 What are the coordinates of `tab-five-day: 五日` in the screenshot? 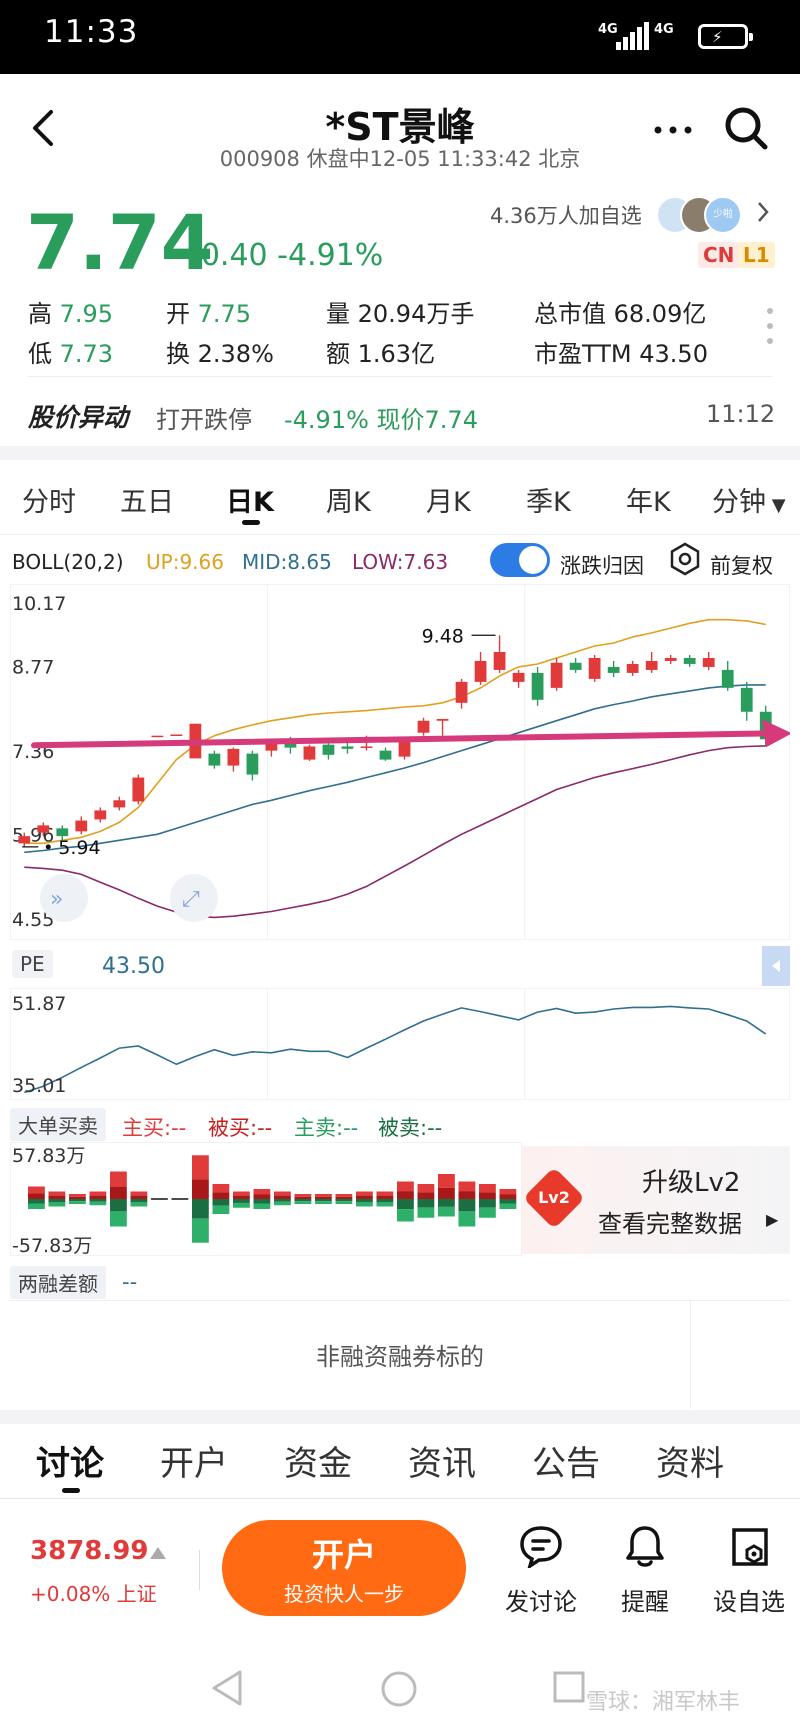 It's located at (147, 499).